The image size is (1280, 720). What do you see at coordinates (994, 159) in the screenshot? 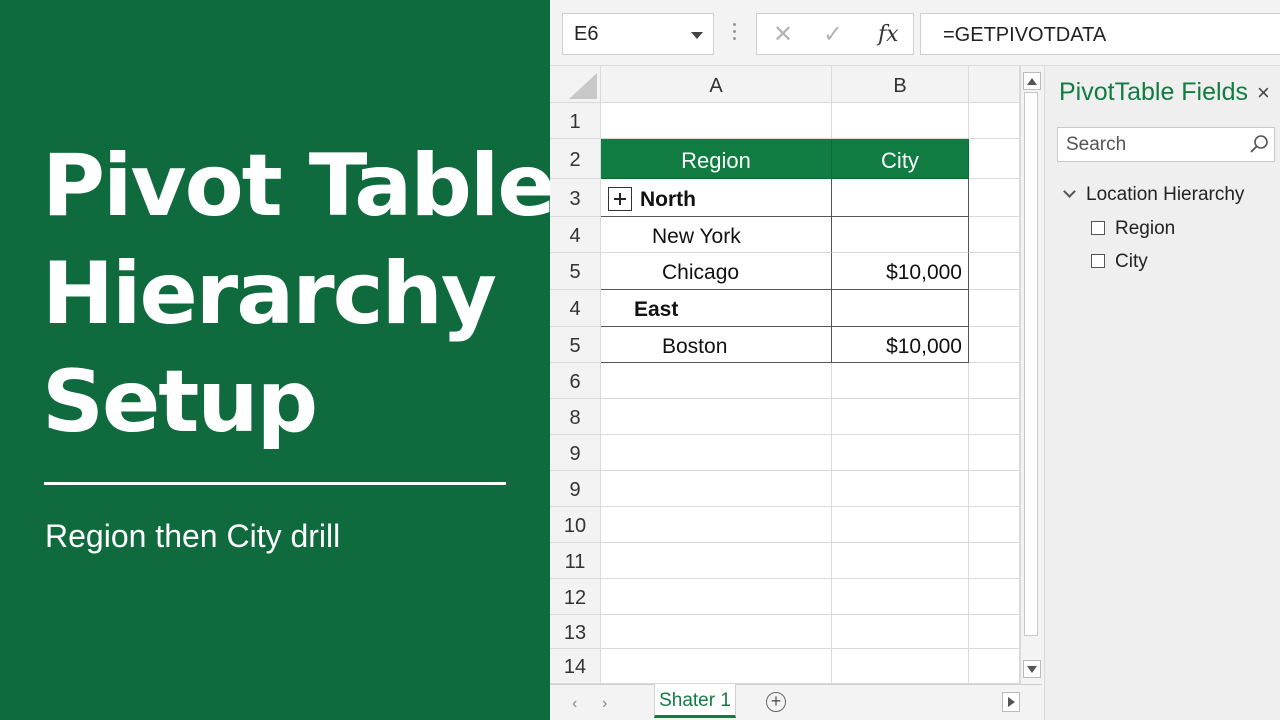
I see `cell-c2` at bounding box center [994, 159].